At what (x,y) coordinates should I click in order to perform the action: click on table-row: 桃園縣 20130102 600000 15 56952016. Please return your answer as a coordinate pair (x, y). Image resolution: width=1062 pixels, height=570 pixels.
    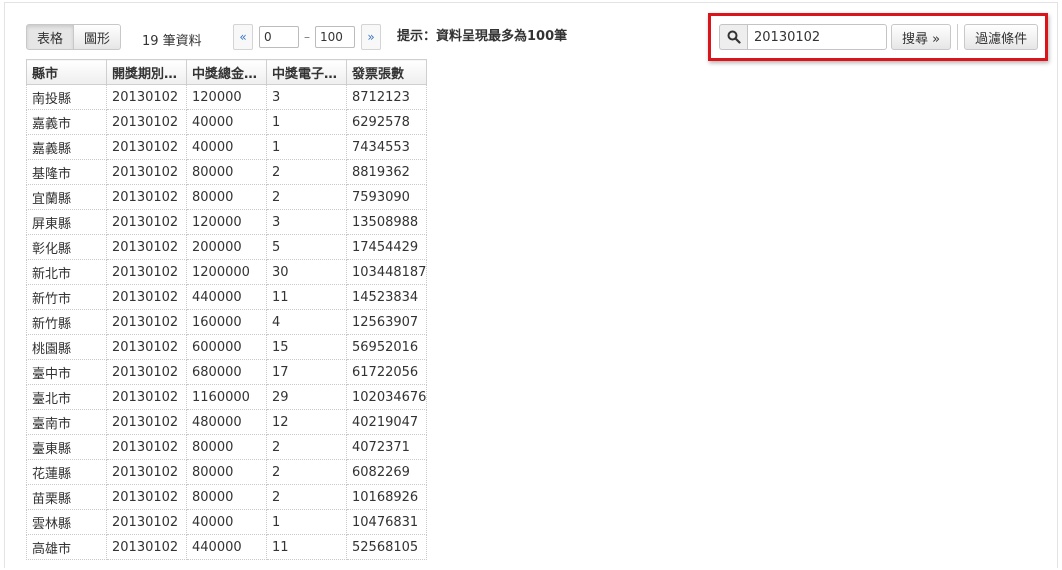
    Looking at the image, I should click on (226, 347).